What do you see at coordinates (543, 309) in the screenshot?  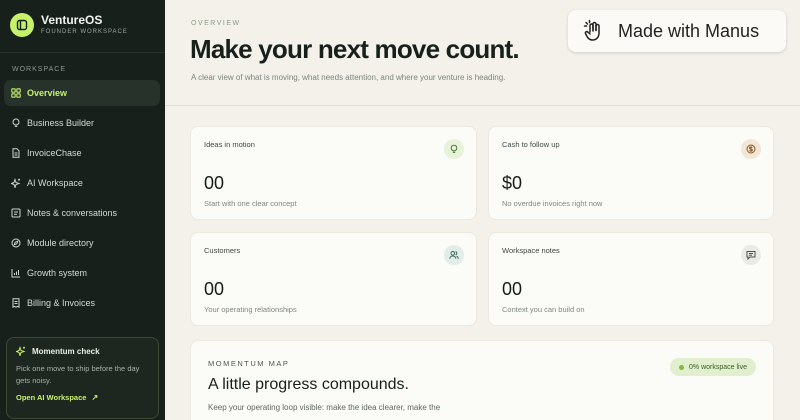 I see `card-description: Context you can build on` at bounding box center [543, 309].